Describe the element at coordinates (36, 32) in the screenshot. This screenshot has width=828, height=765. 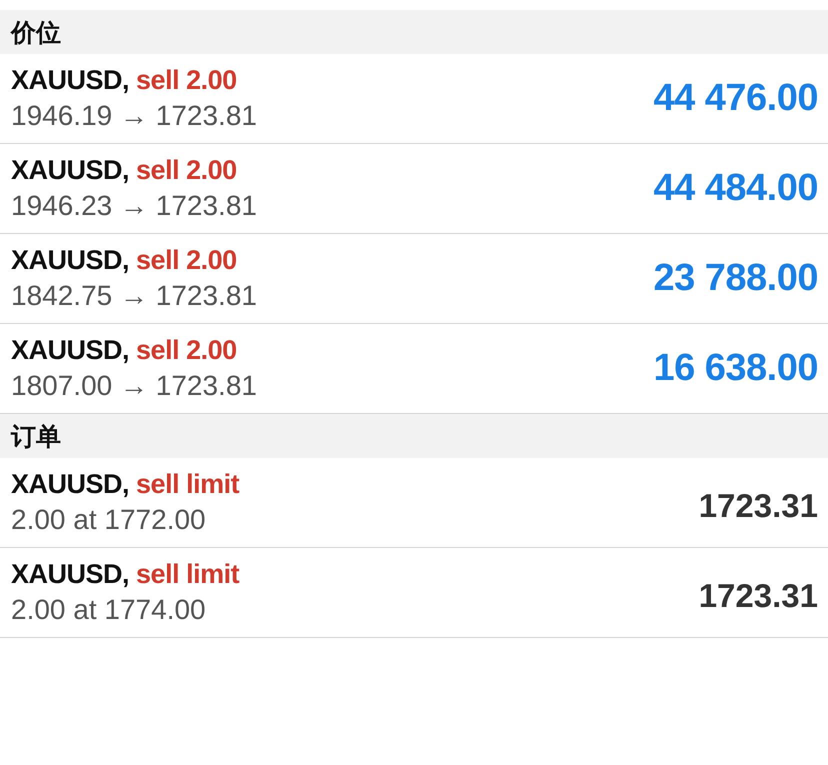
I see `section-title: 价位` at that location.